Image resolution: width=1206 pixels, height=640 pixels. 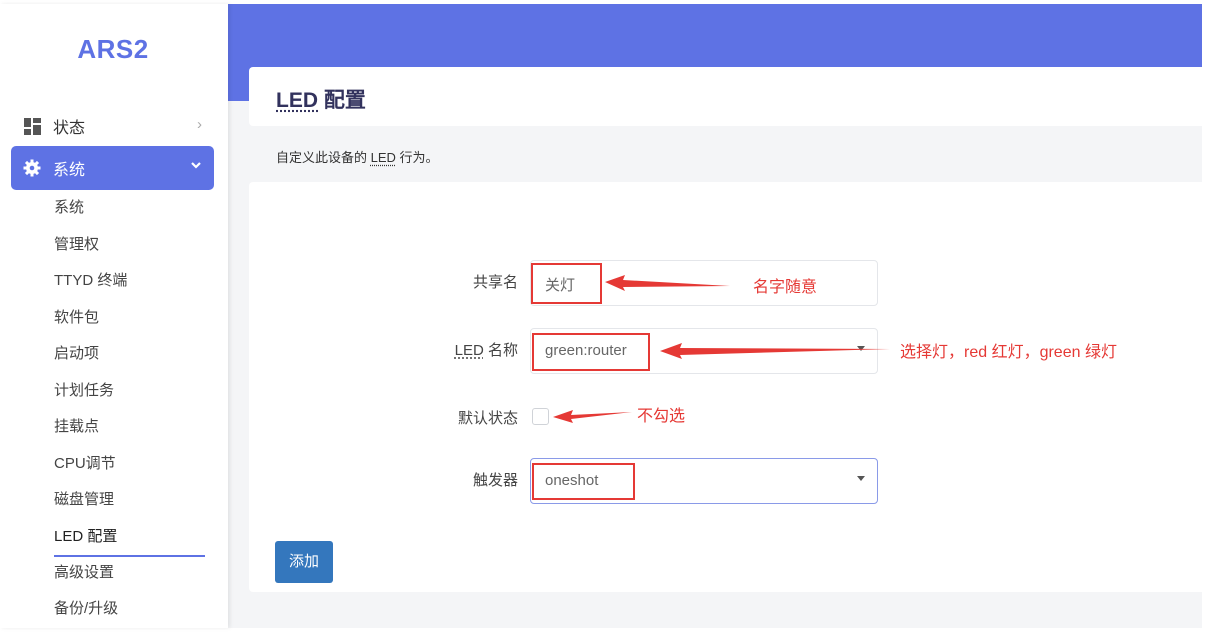 I want to click on sidebar-subitem-backup: 备份/升级, so click(x=86, y=609).